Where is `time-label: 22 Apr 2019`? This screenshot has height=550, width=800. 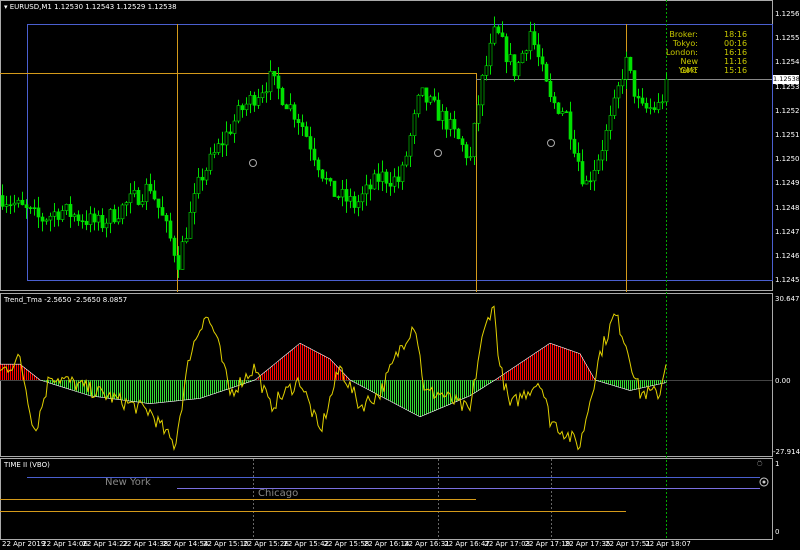
time-label: 22 Apr 2019 is located at coordinates (24, 544).